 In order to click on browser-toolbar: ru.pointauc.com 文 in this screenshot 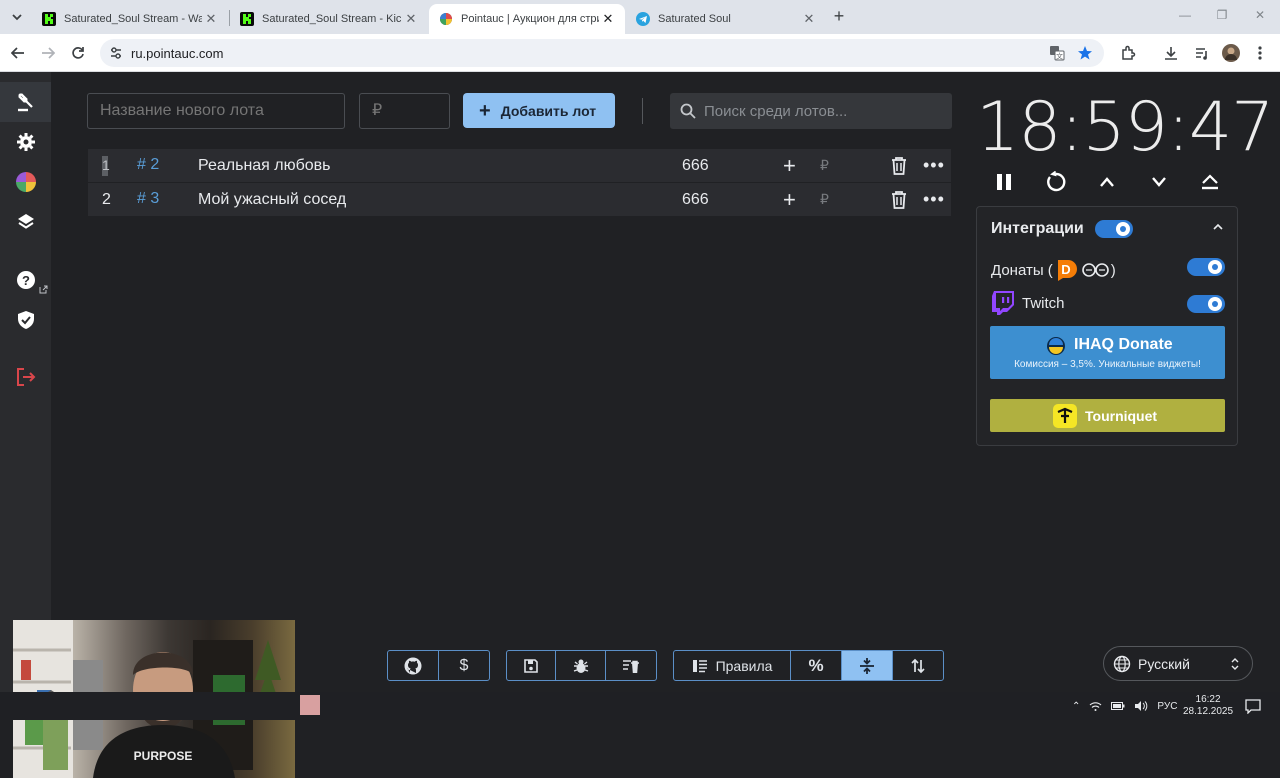, I will do `click(640, 53)`.